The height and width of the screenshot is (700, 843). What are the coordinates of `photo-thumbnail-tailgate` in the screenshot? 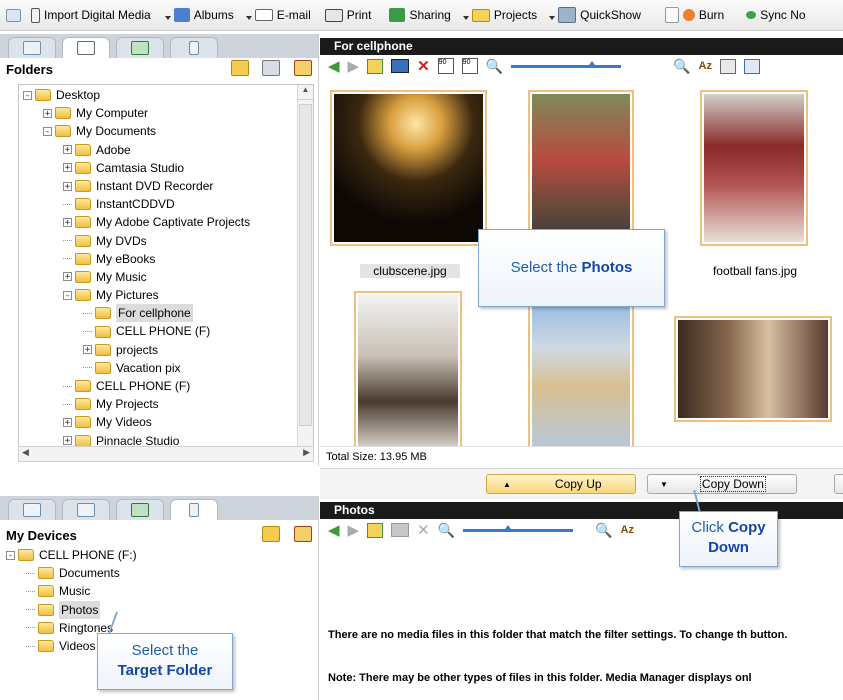 It's located at (581, 168).